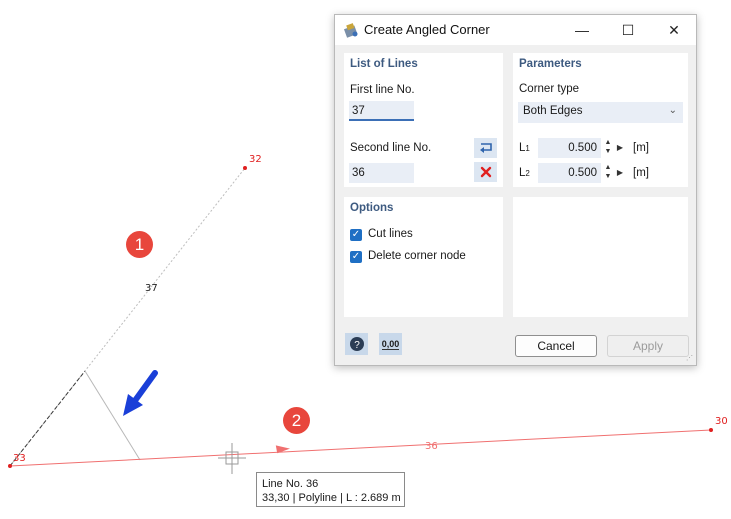 The height and width of the screenshot is (519, 731). I want to click on chamfer-line, so click(112, 415).